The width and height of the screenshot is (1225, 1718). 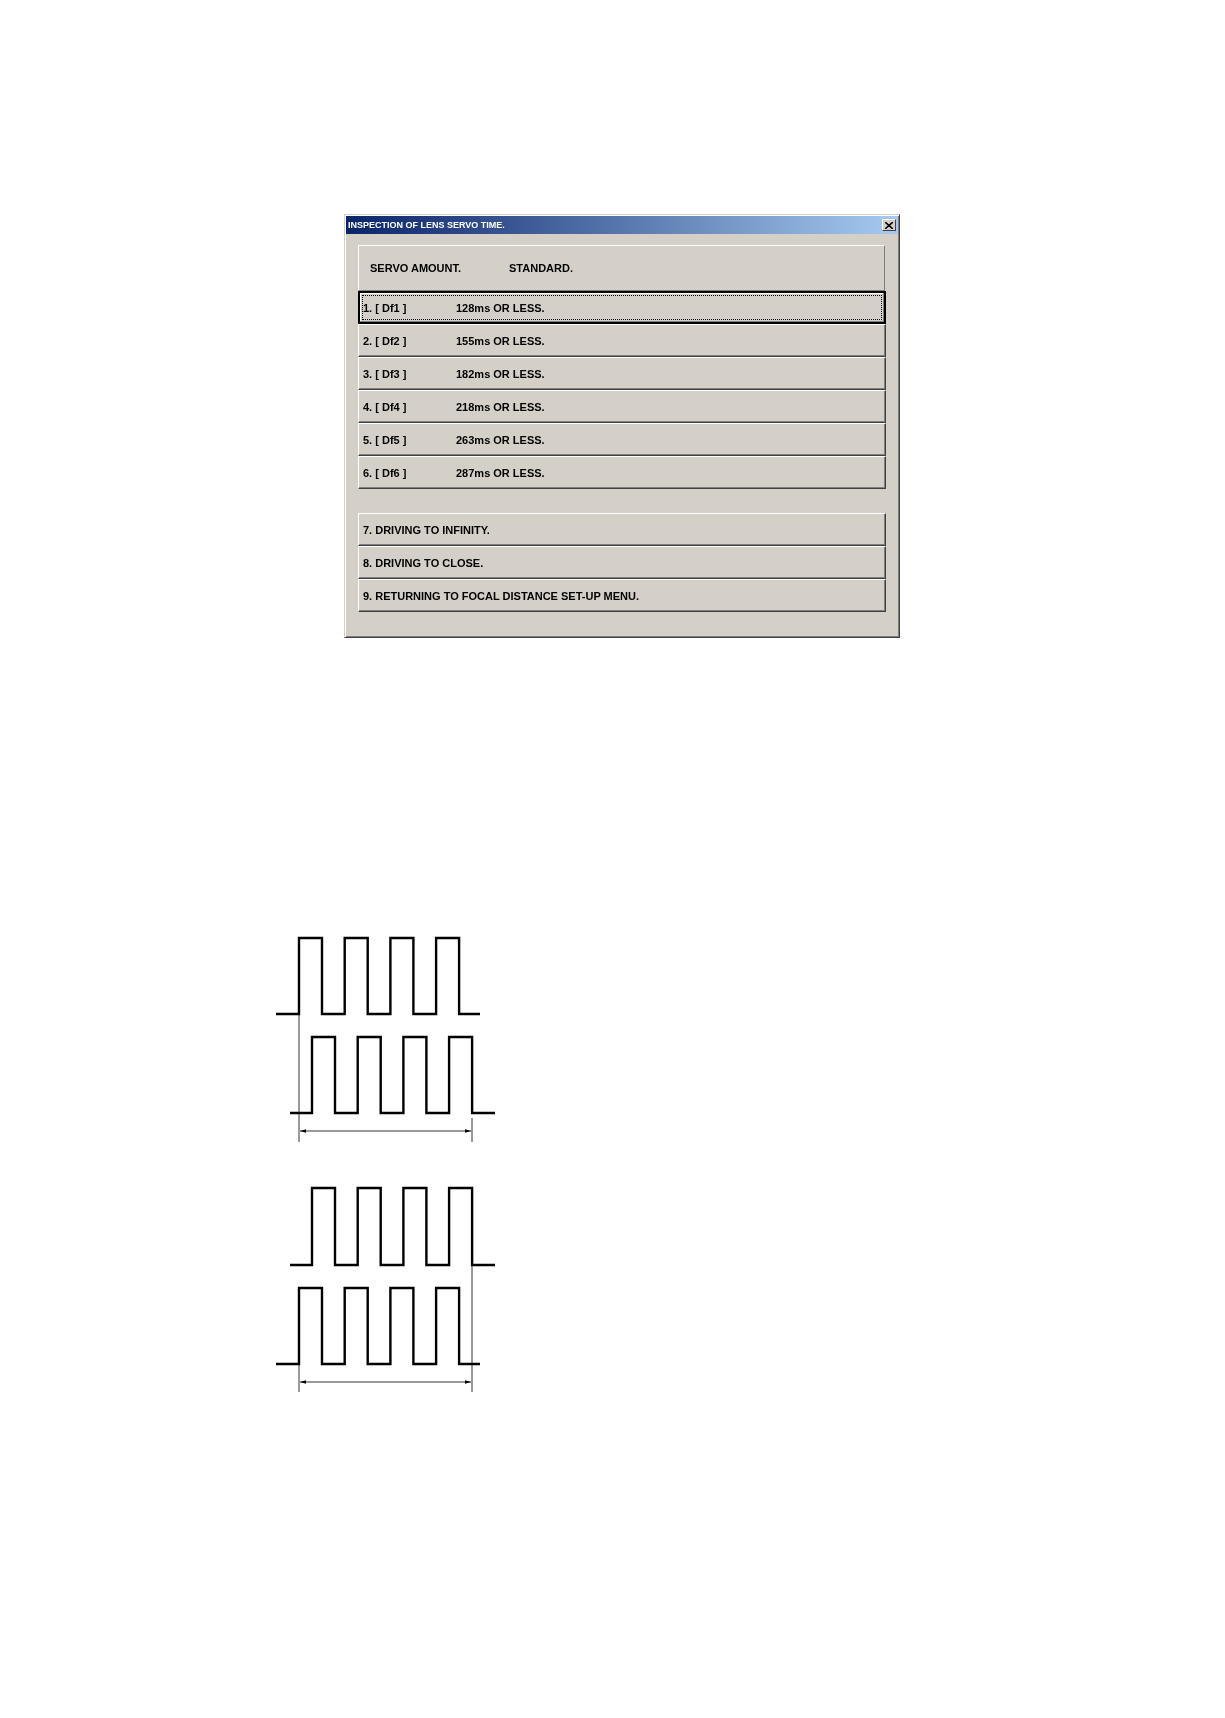 I want to click on close-button, so click(x=889, y=225).